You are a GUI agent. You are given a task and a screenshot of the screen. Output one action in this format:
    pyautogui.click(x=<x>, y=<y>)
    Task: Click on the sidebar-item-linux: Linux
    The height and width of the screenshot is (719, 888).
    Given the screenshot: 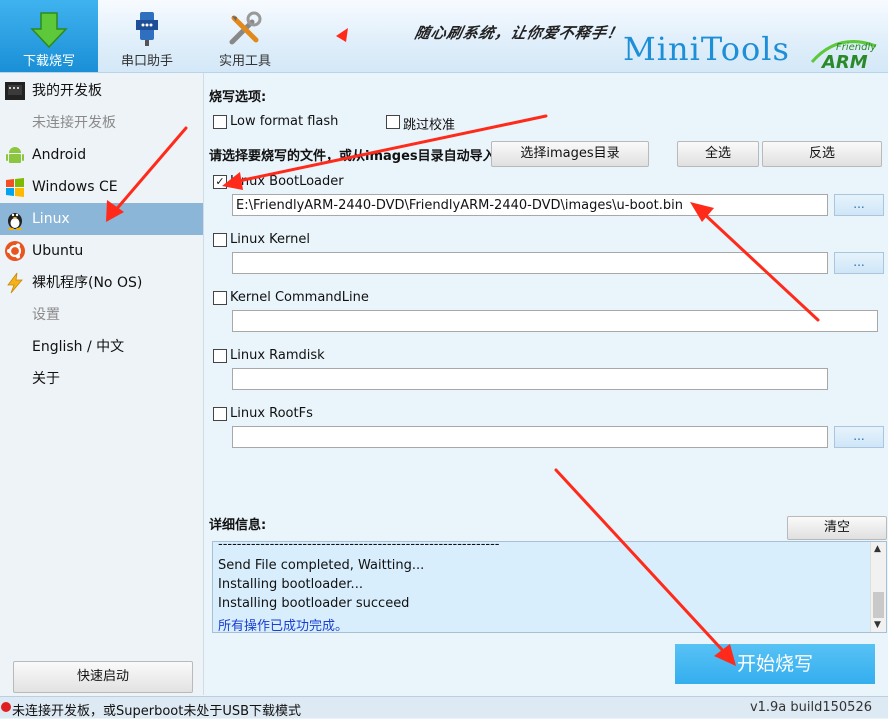 What is the action you would take?
    pyautogui.click(x=101, y=219)
    